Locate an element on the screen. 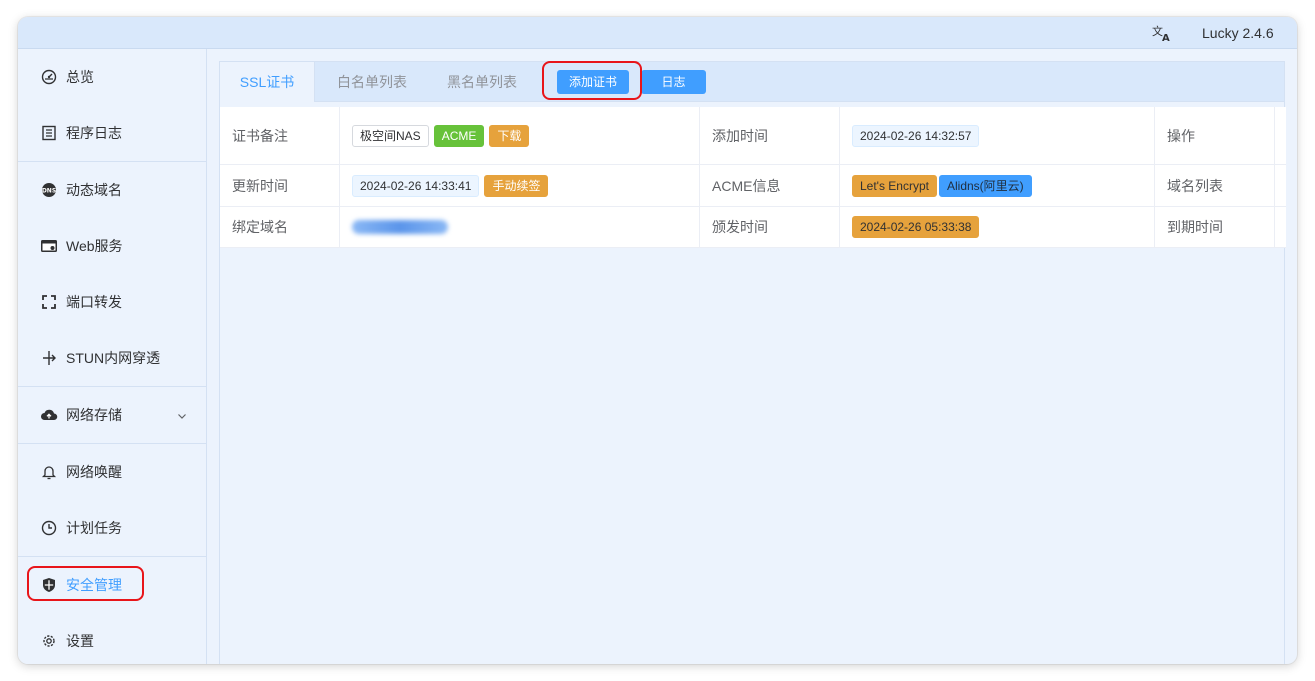 This screenshot has height=681, width=1315. bell-icon is located at coordinates (49, 472).